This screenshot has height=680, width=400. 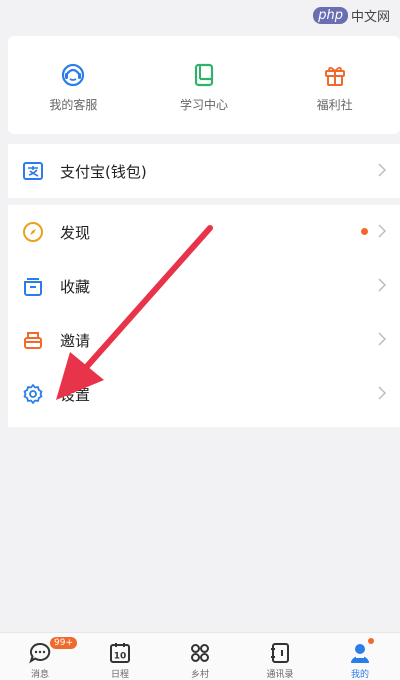 I want to click on quick-learning-center: 学习中心, so click(x=204, y=92).